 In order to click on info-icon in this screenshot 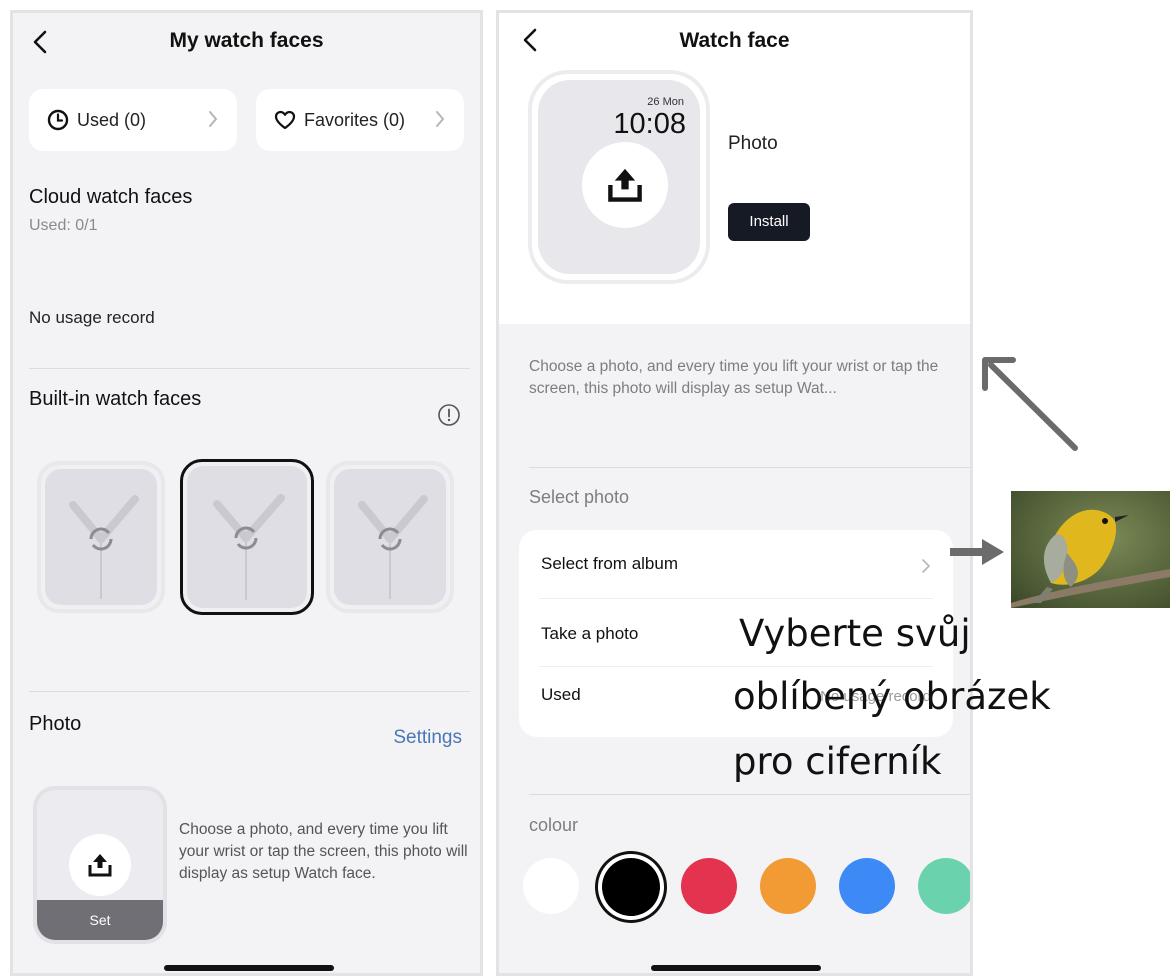, I will do `click(449, 415)`.